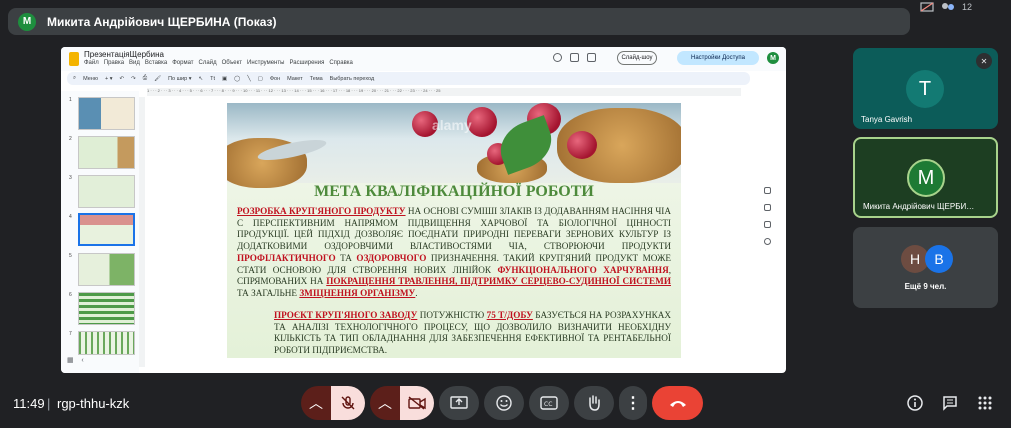 The width and height of the screenshot is (1011, 428). I want to click on menu-object: Объект, so click(232, 63).